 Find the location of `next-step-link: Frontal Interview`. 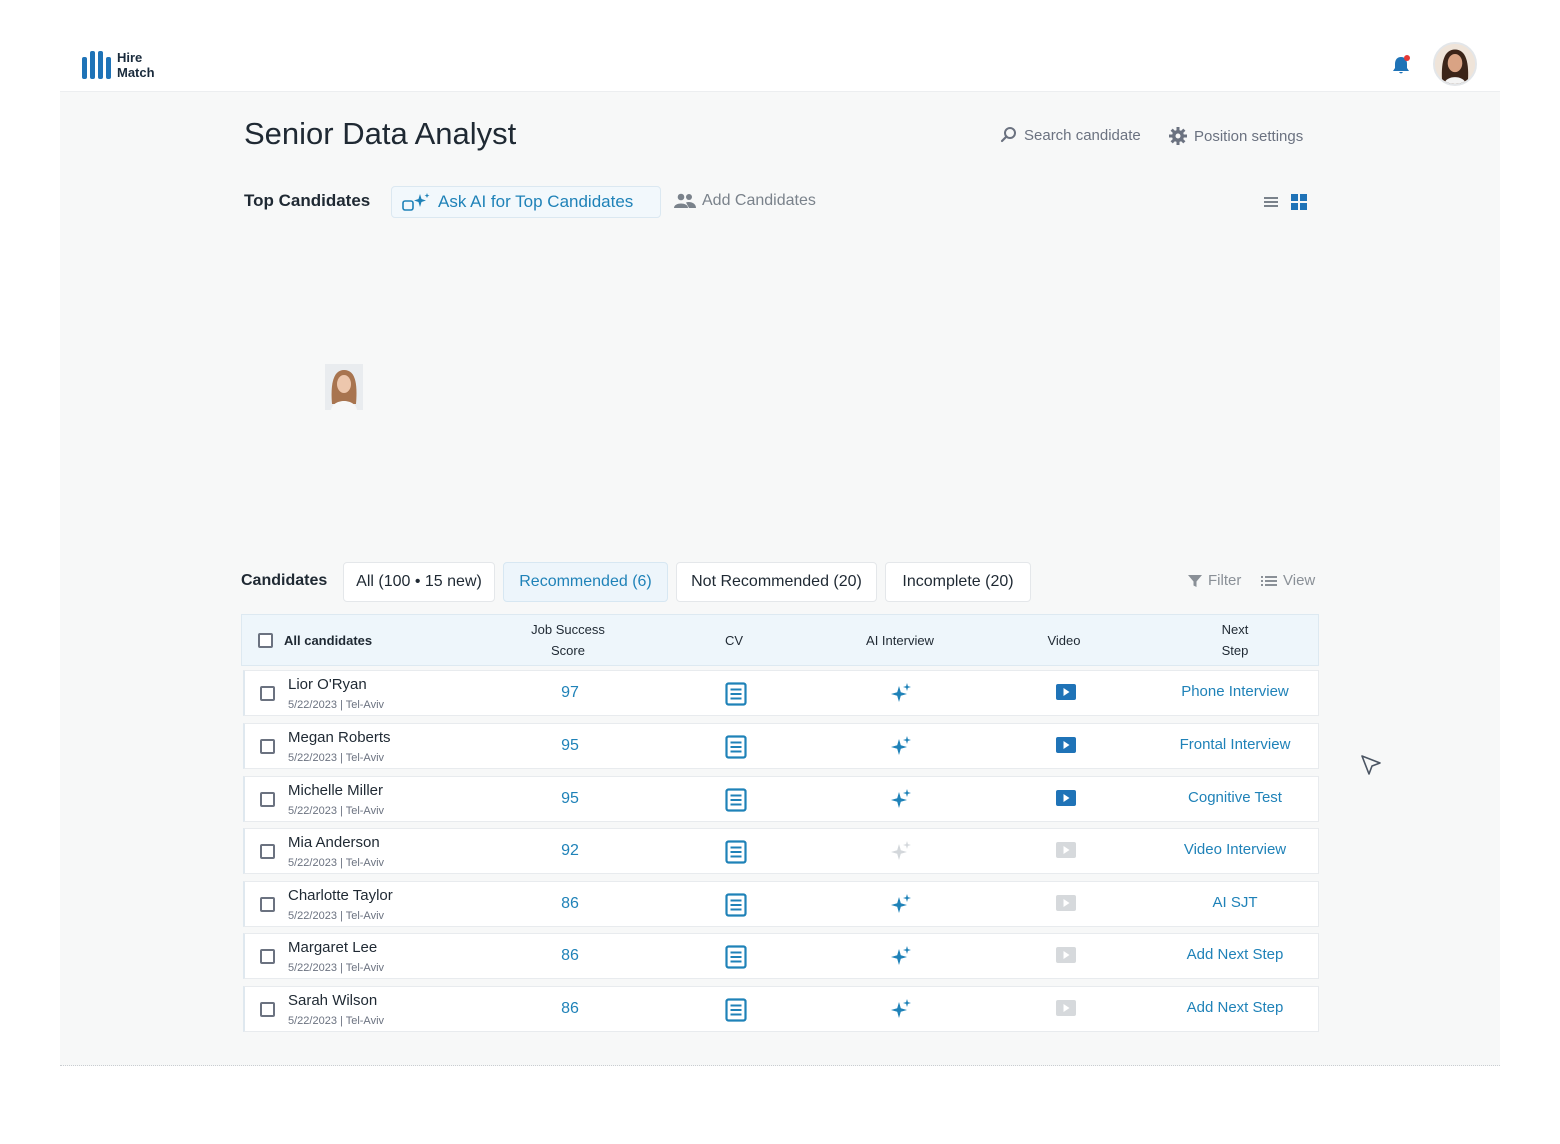

next-step-link: Frontal Interview is located at coordinates (1235, 744).